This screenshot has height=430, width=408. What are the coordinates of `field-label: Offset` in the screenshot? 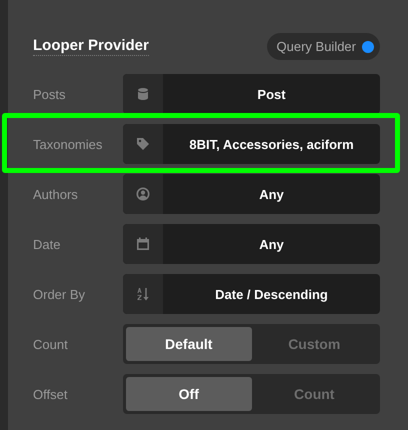 It's located at (50, 394).